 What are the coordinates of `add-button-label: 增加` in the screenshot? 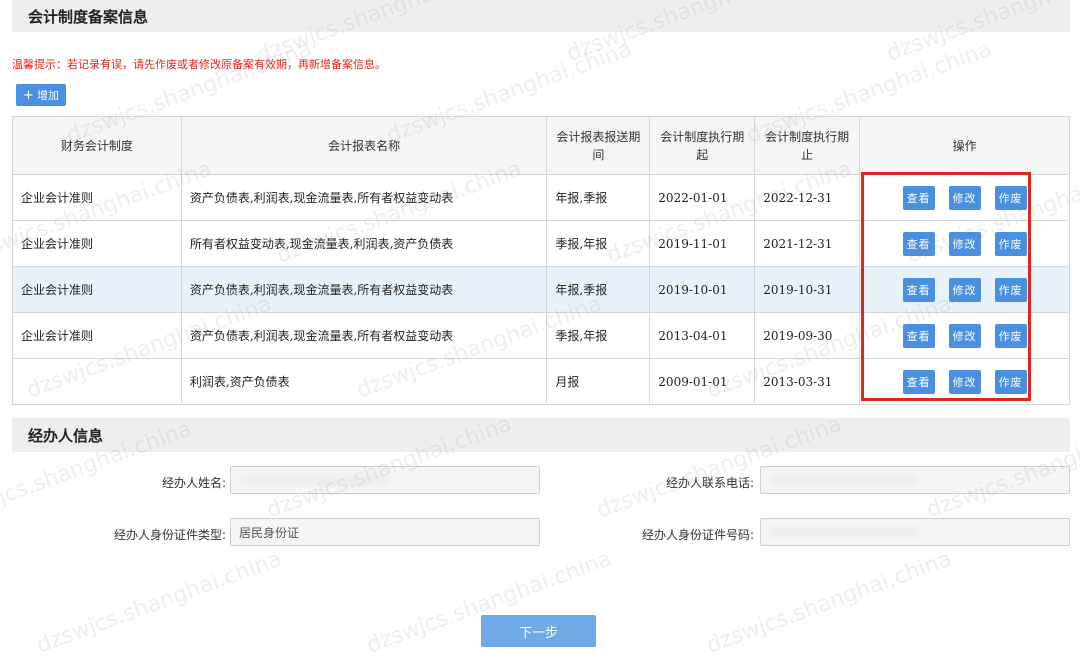 It's located at (47, 95).